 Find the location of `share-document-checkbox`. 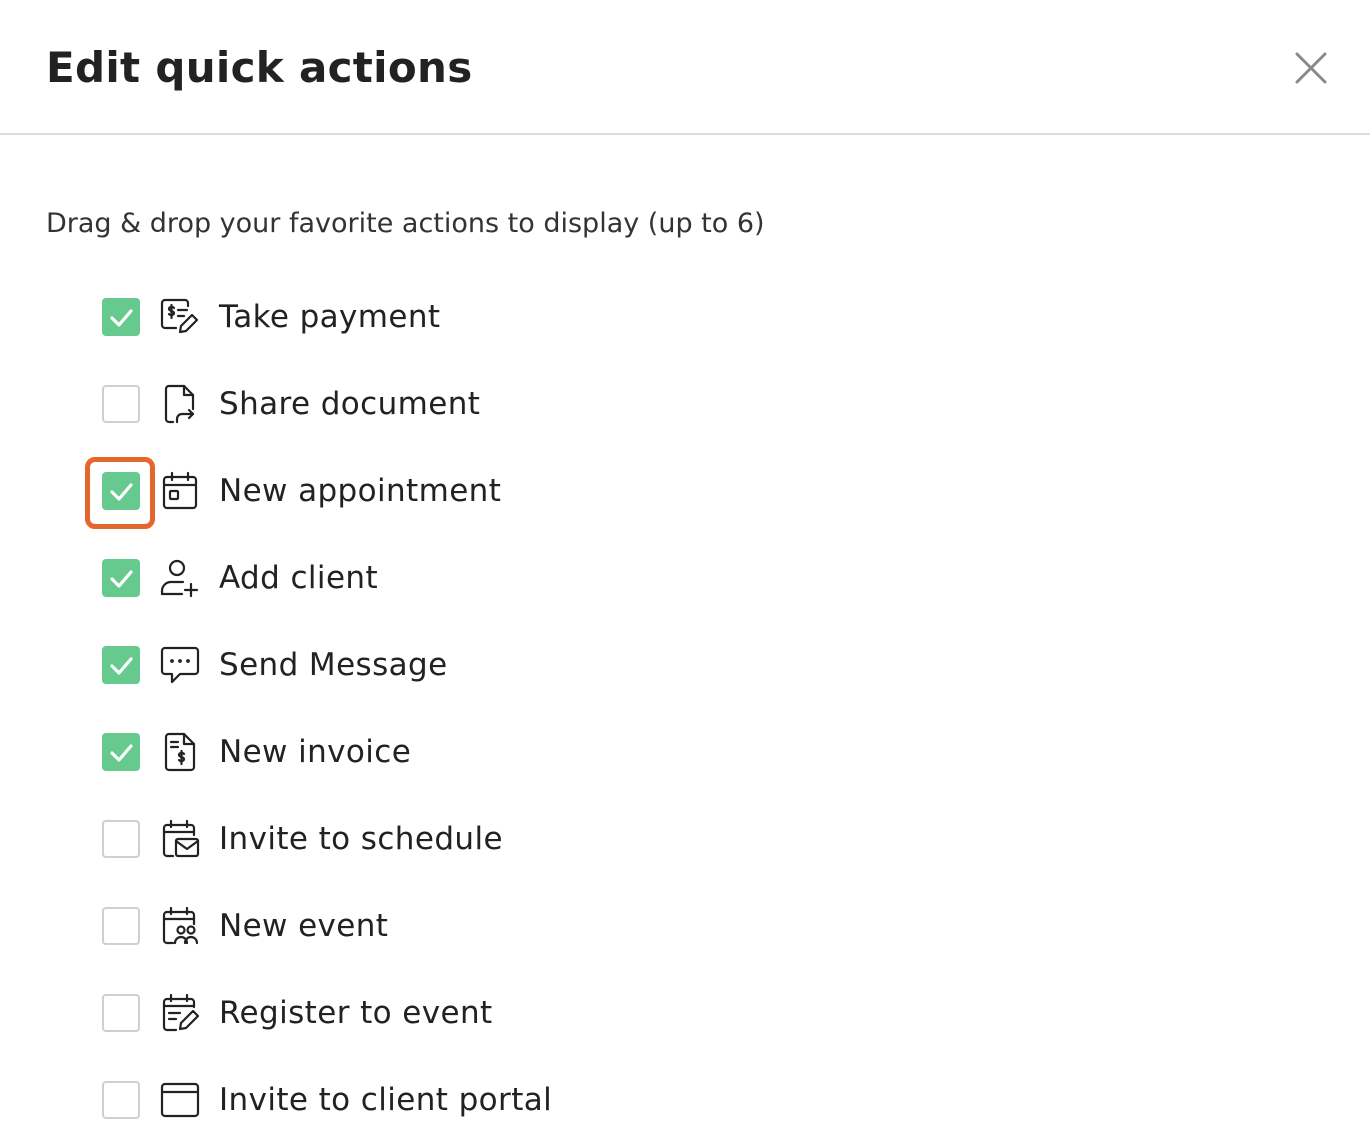

share-document-checkbox is located at coordinates (121, 404).